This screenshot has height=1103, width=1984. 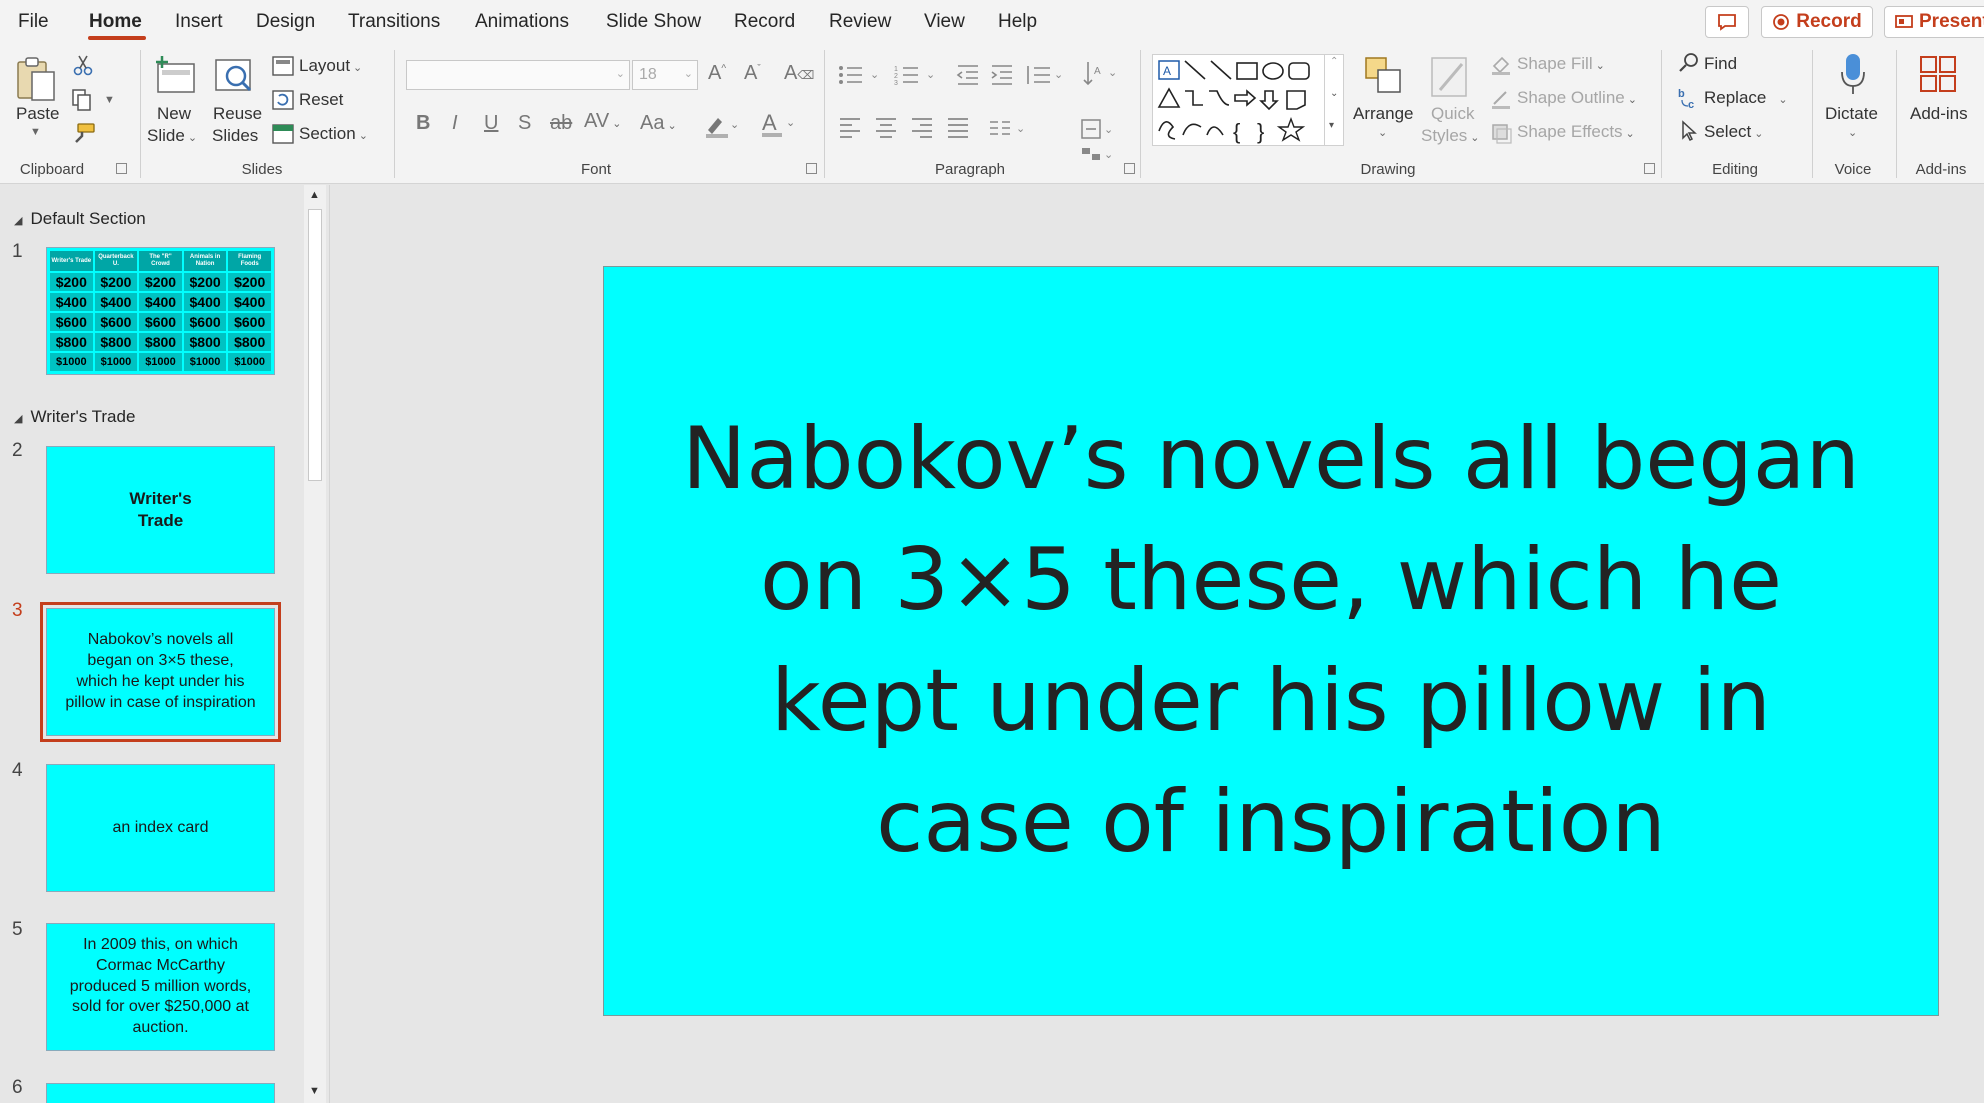 I want to click on addins-icon, so click(x=1939, y=75).